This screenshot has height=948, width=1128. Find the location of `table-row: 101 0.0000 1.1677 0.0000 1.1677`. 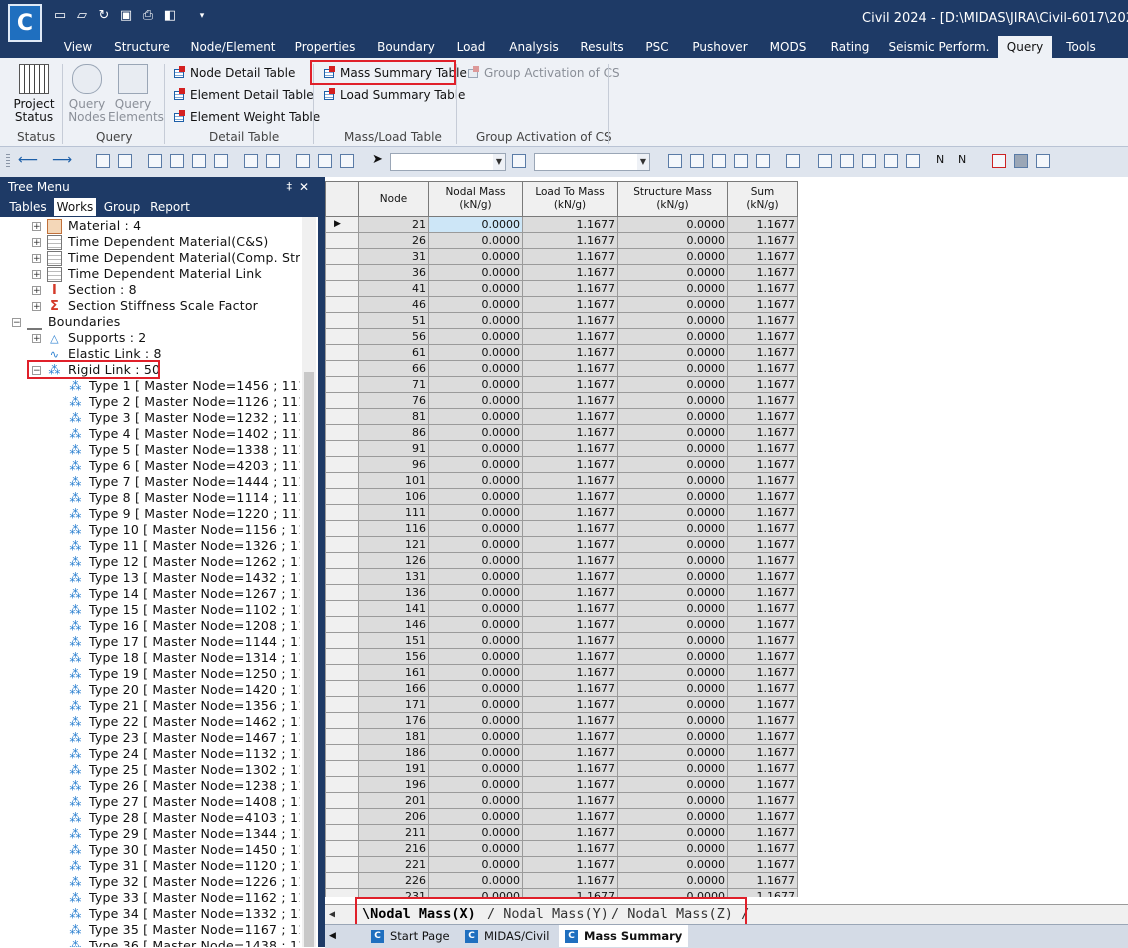

table-row: 101 0.0000 1.1677 0.0000 1.1677 is located at coordinates (561, 480).